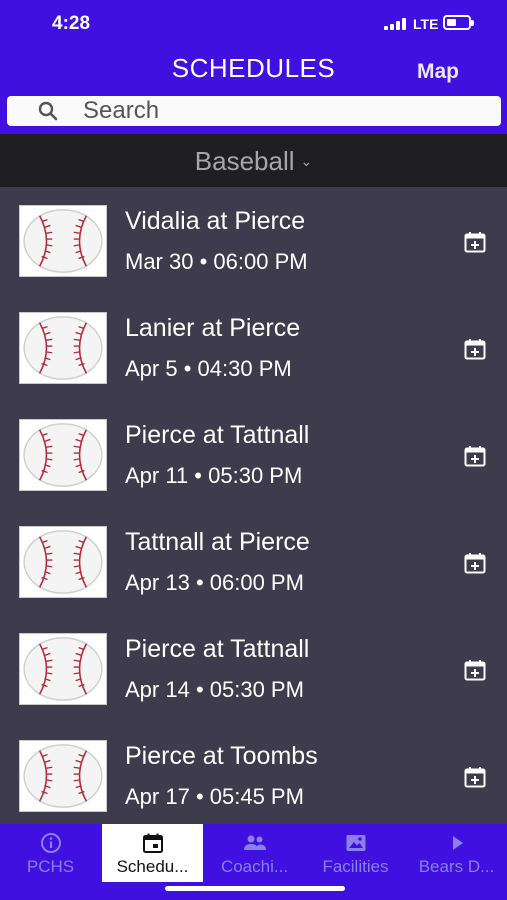 The image size is (507, 900). Describe the element at coordinates (244, 368) in the screenshot. I see `game-time: 04:30 PM` at that location.